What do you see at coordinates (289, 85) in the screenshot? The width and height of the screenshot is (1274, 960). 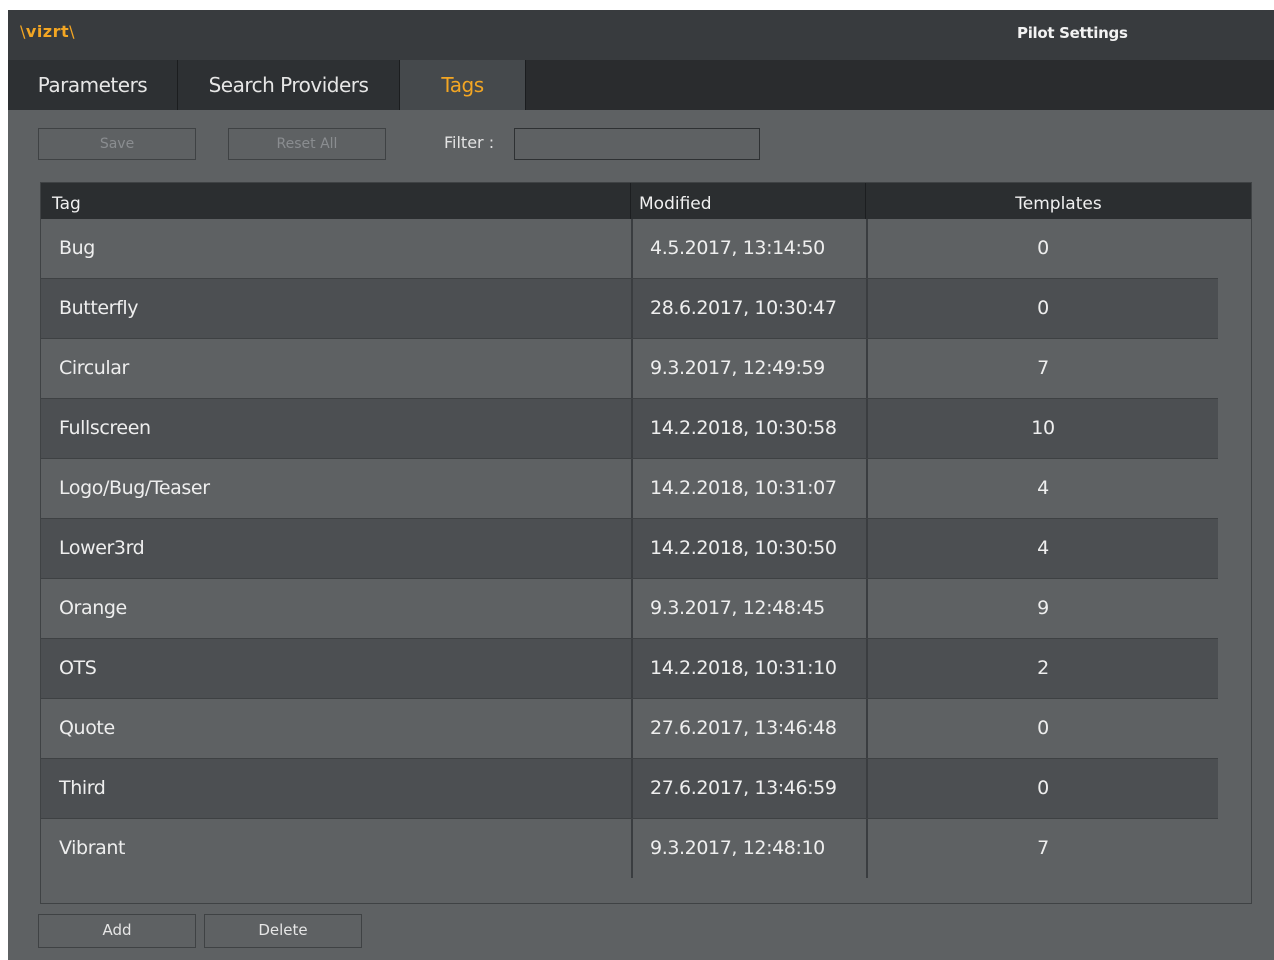 I see `tab-search-providers: Search Providers` at bounding box center [289, 85].